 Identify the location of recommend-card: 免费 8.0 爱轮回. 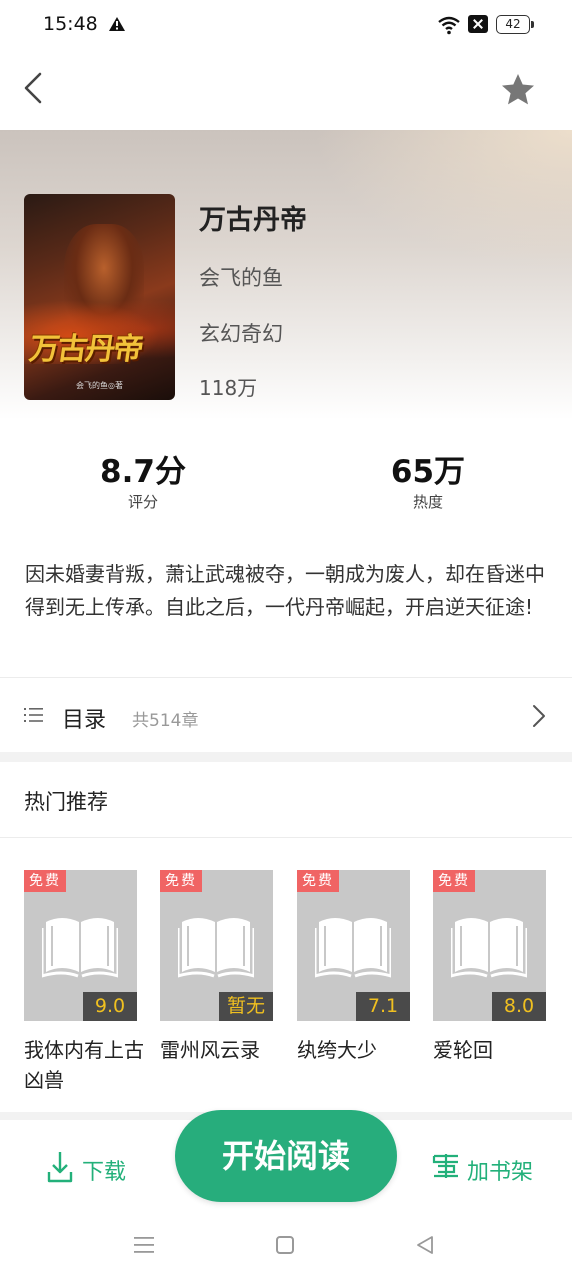
(489, 985).